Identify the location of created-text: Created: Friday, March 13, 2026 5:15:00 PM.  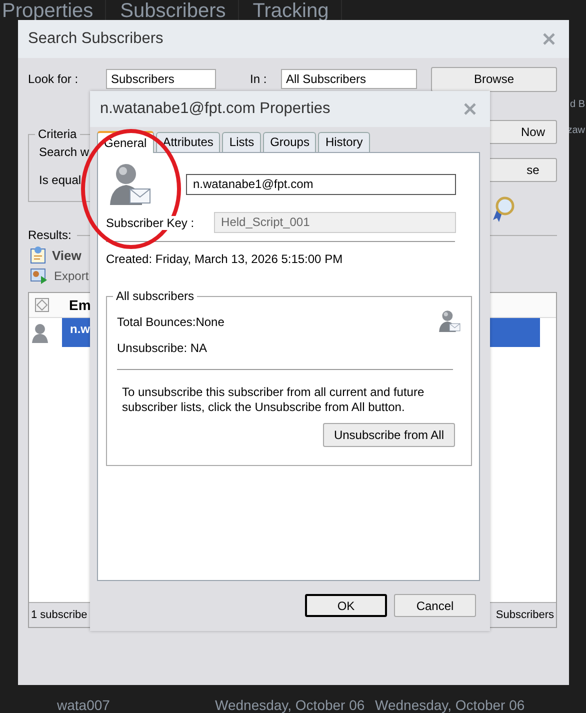
(225, 259).